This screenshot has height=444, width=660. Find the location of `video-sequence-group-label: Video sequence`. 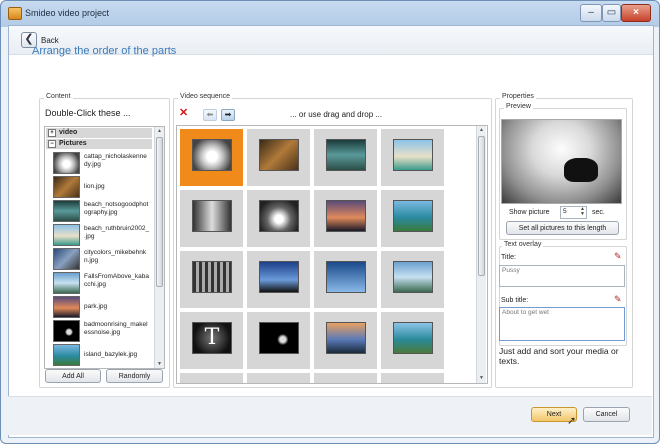

video-sequence-group-label: Video sequence is located at coordinates (205, 96).